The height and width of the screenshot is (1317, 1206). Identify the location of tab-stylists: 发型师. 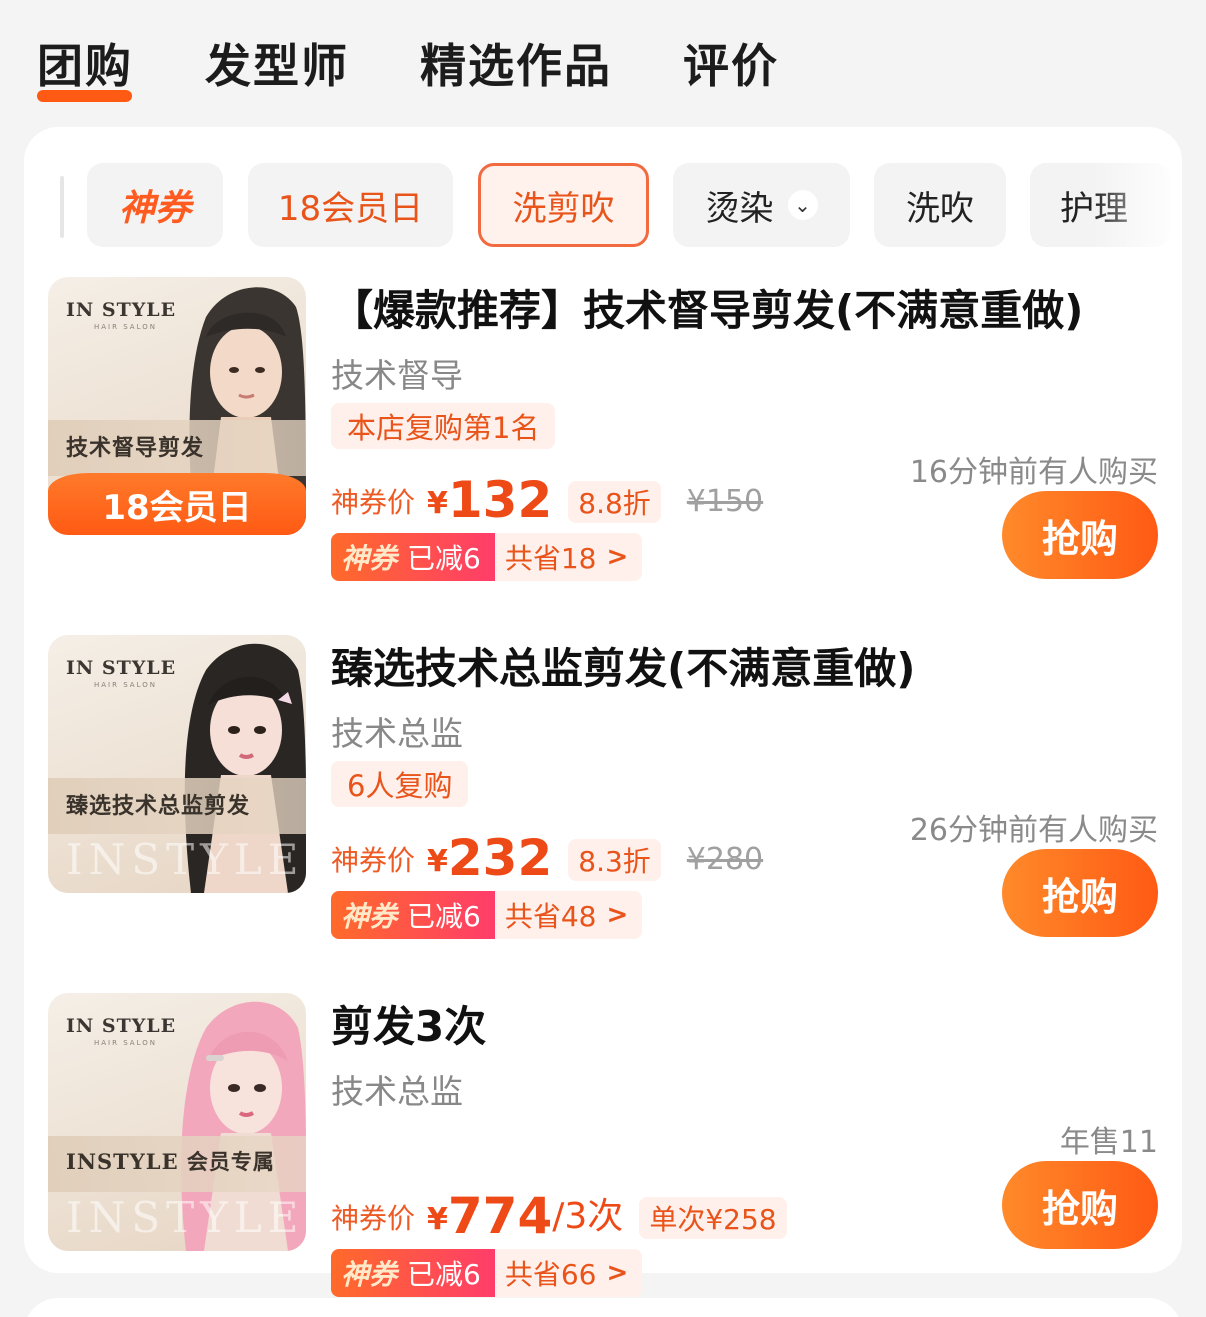
(277, 63).